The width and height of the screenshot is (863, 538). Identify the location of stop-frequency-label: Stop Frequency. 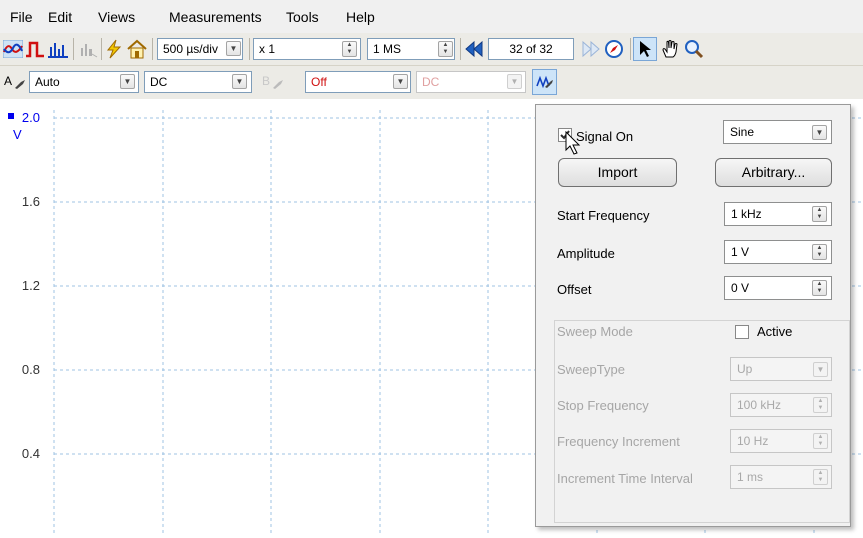
(603, 405).